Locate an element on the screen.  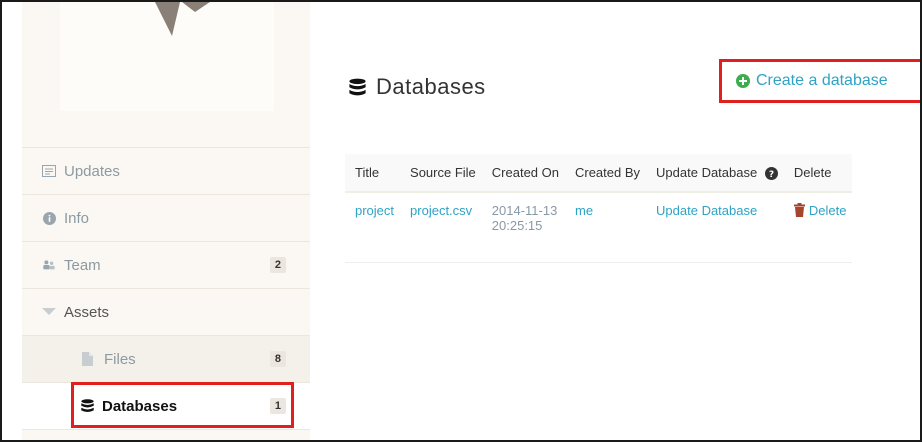
create-database-button: Create a database is located at coordinates (819, 81).